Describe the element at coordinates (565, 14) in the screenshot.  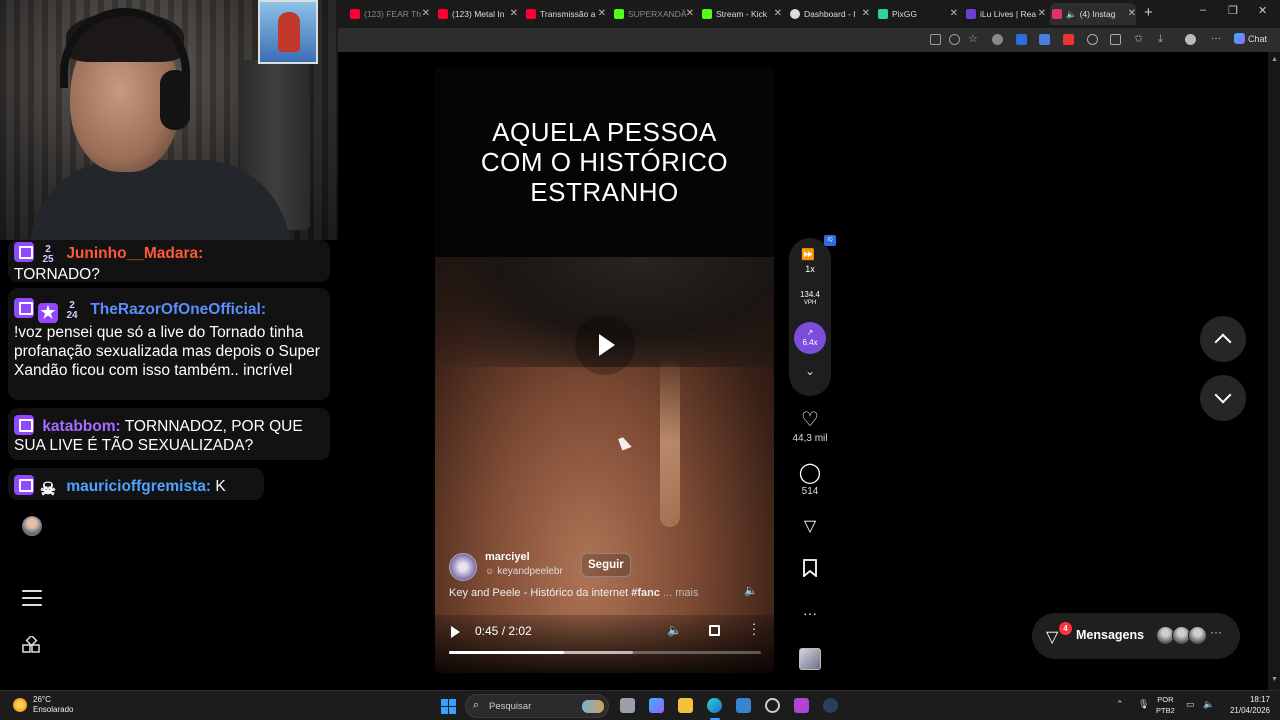
I see `tab: Transmissão a ✕` at that location.